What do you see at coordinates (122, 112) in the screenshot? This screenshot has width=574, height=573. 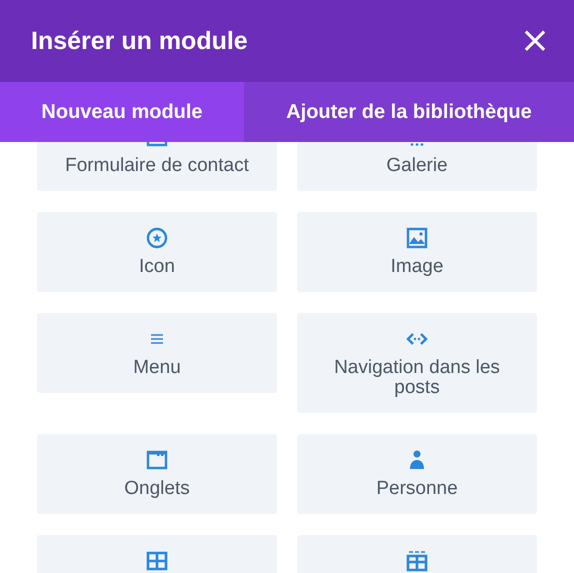 I see `tab: Nouveau module` at bounding box center [122, 112].